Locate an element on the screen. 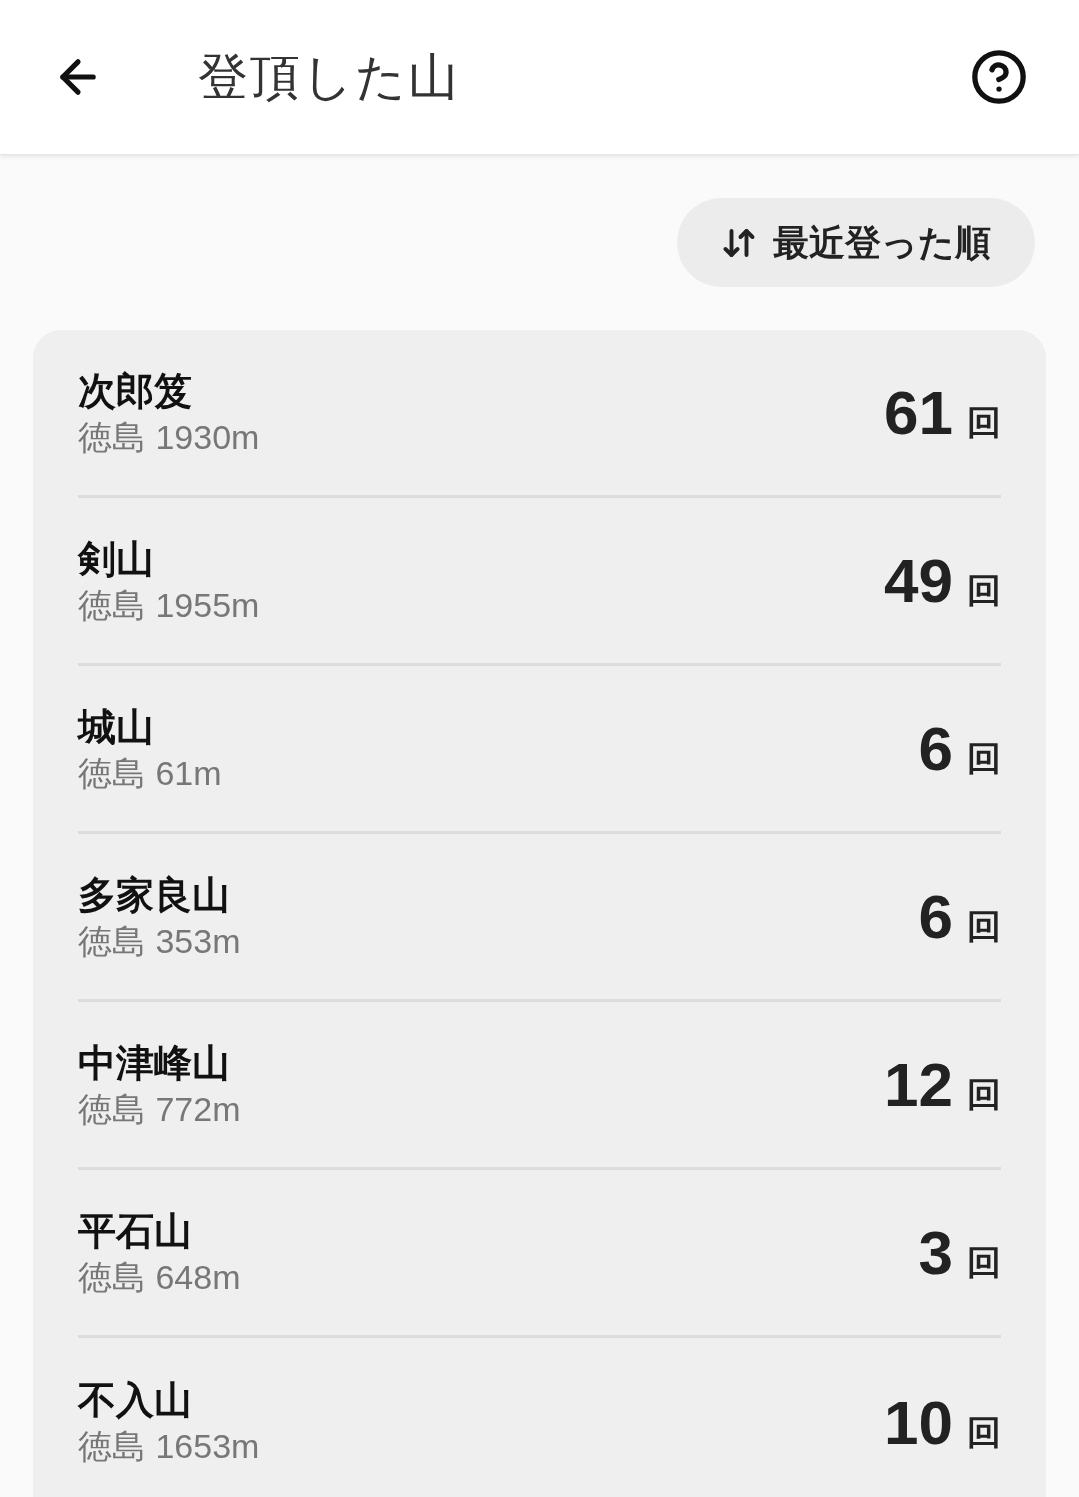 The height and width of the screenshot is (1497, 1079). mountain-name: 不入山 is located at coordinates (135, 1400).